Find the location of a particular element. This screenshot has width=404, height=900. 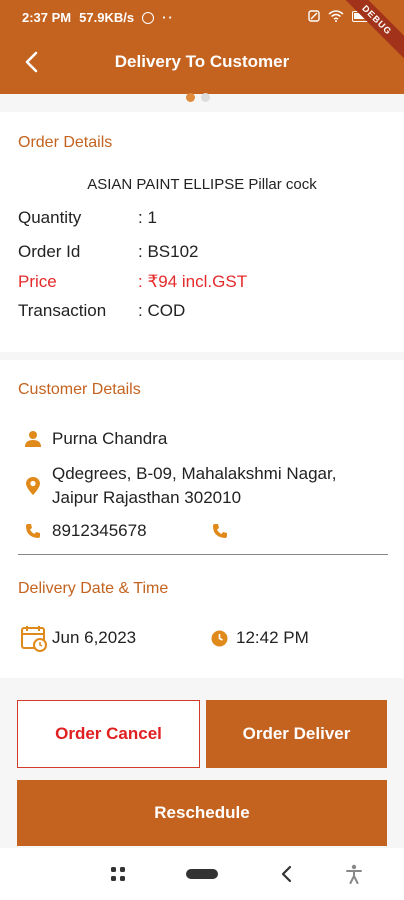

status-time: 2:37 PM is located at coordinates (47, 17).